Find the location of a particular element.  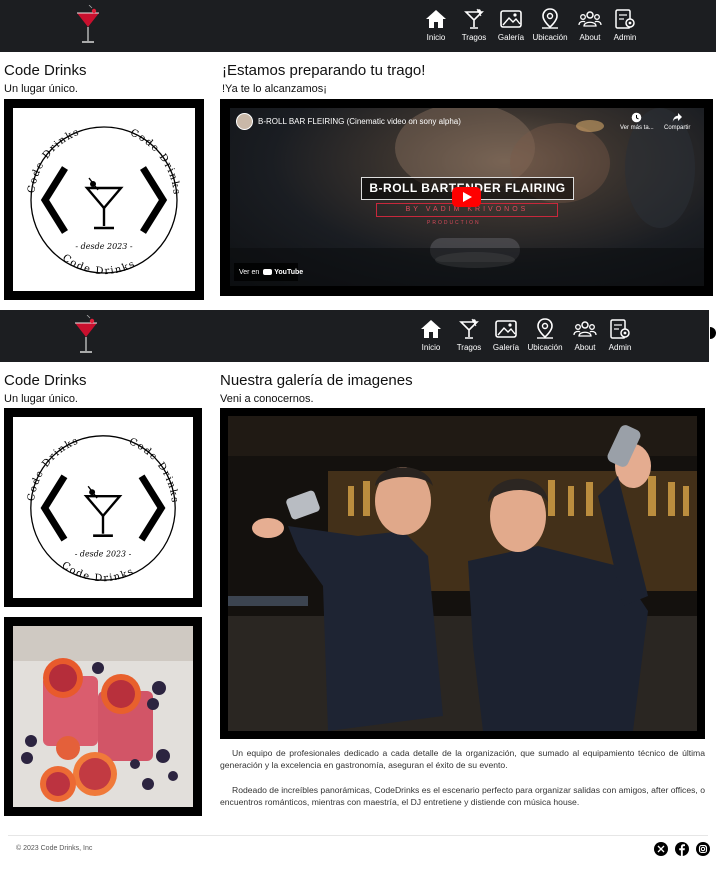

footer-copyright: © 2023 Code Drinks, Inc is located at coordinates (54, 848).